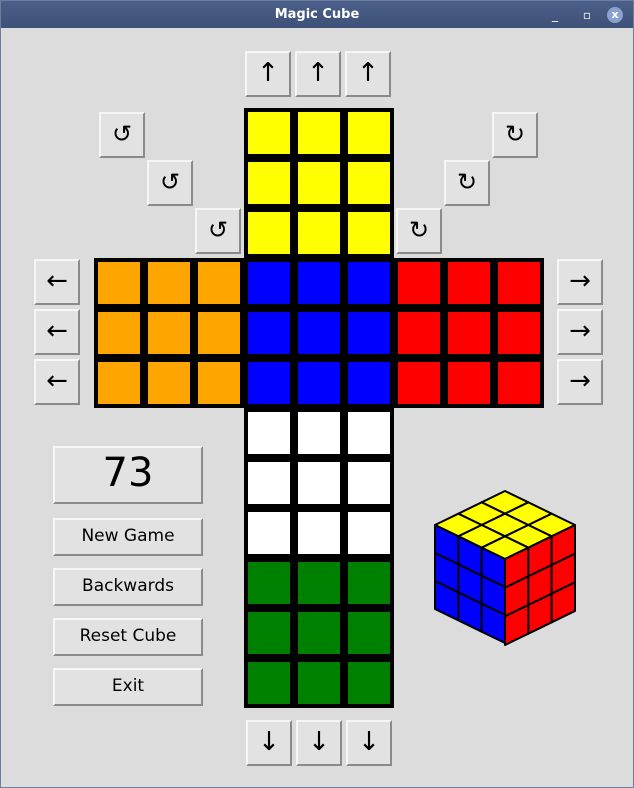 The width and height of the screenshot is (634, 788). I want to click on new-game-button: New Game, so click(128, 537).